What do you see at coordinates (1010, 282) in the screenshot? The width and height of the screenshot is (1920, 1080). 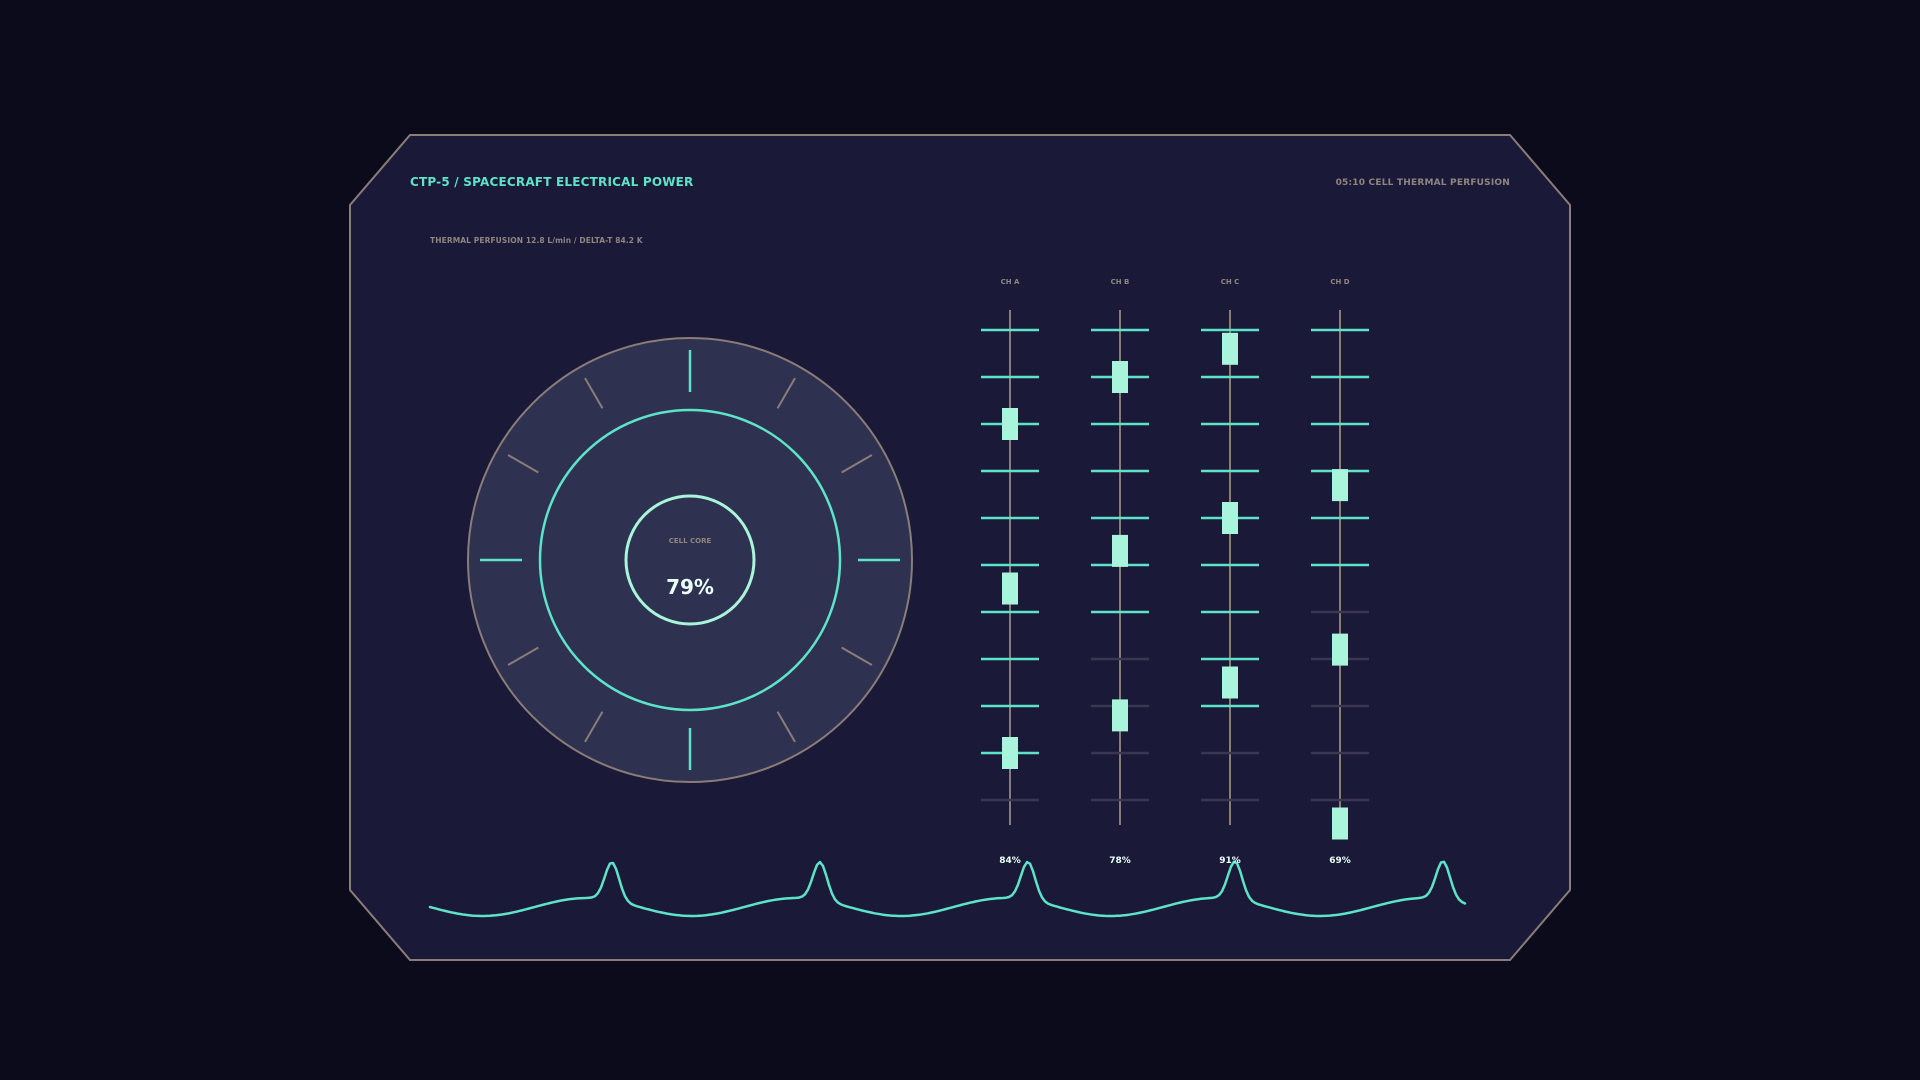 I see `channel-label-a: CH A` at bounding box center [1010, 282].